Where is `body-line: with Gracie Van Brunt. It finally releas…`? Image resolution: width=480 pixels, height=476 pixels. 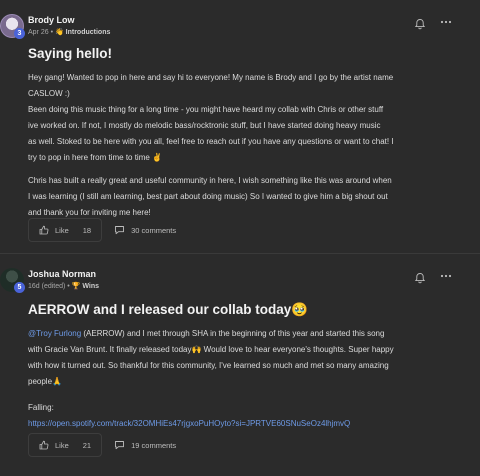 body-line: with Gracie Van Brunt. It finally releas… is located at coordinates (211, 349).